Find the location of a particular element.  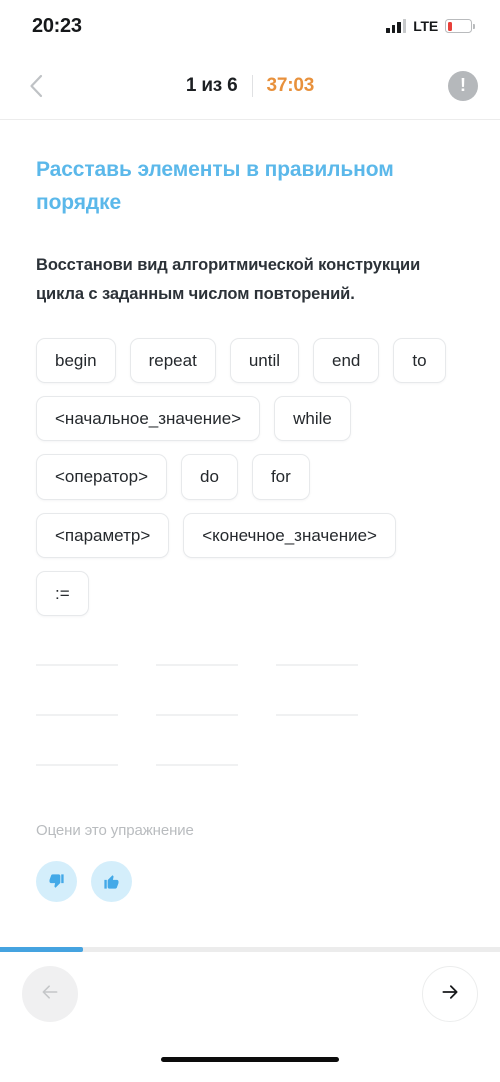

bottom-bar is located at coordinates (250, 1014).